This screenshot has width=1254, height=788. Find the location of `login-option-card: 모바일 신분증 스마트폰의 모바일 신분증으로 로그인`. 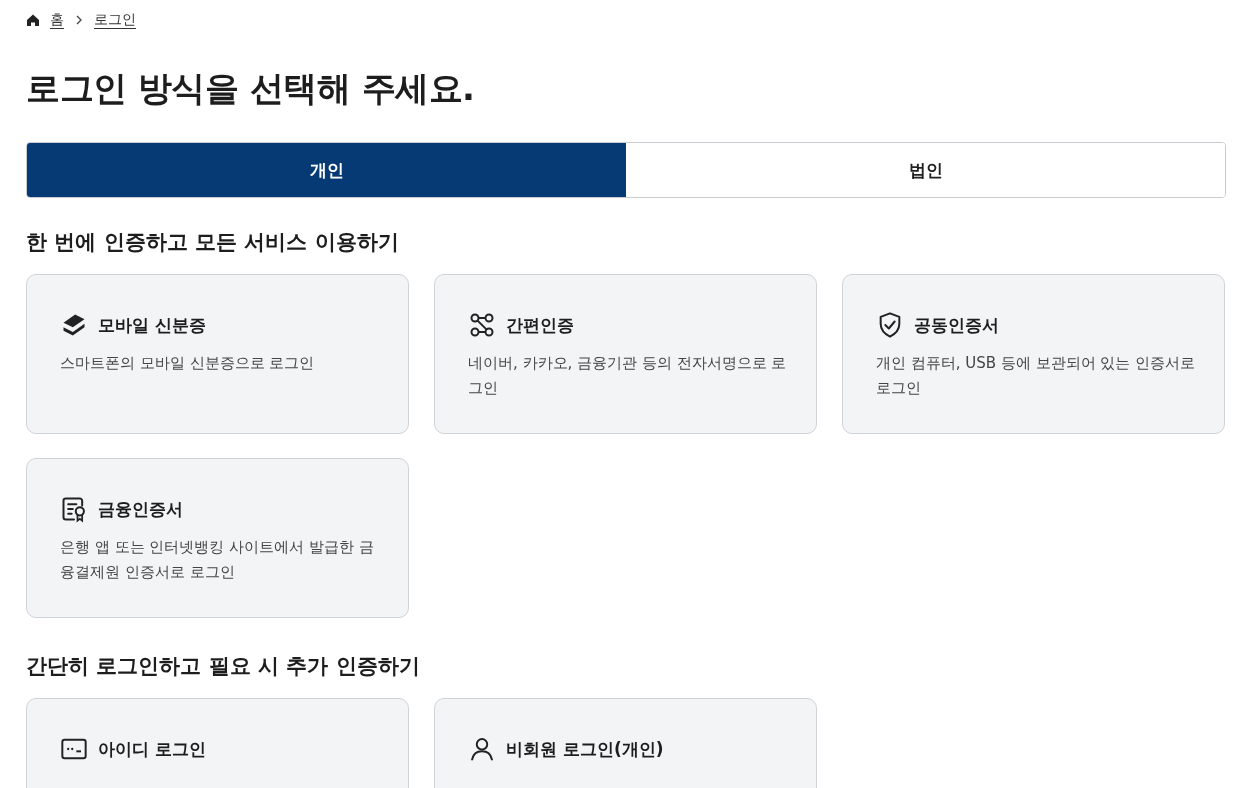

login-option-card: 모바일 신분증 스마트폰의 모바일 신분증으로 로그인 is located at coordinates (217, 354).